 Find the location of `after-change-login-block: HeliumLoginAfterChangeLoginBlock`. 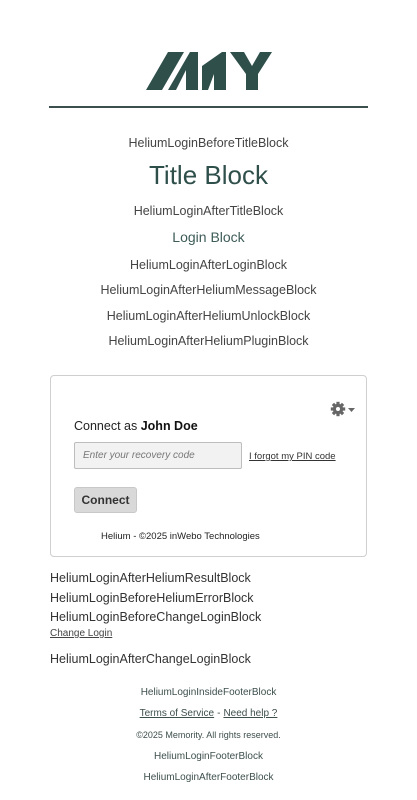

after-change-login-block: HeliumLoginAfterChangeLoginBlock is located at coordinates (150, 659).